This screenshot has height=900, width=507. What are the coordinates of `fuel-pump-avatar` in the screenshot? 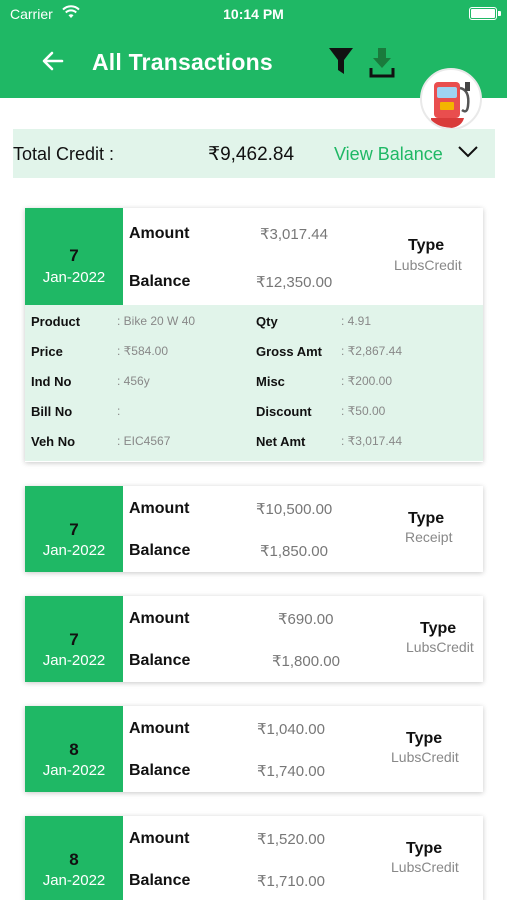 It's located at (451, 99).